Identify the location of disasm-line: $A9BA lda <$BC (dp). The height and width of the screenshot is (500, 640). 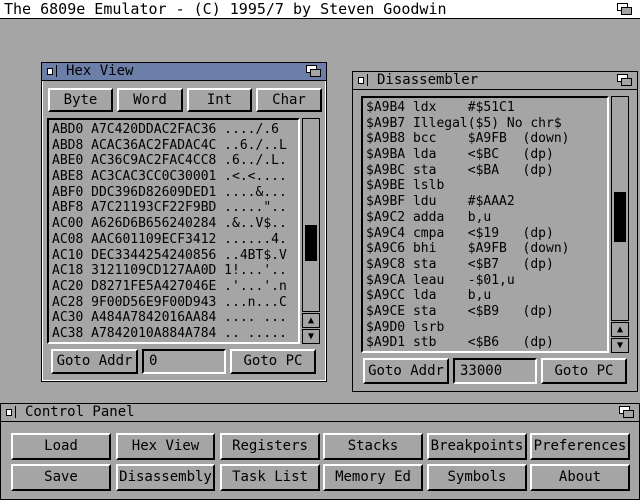
(460, 155).